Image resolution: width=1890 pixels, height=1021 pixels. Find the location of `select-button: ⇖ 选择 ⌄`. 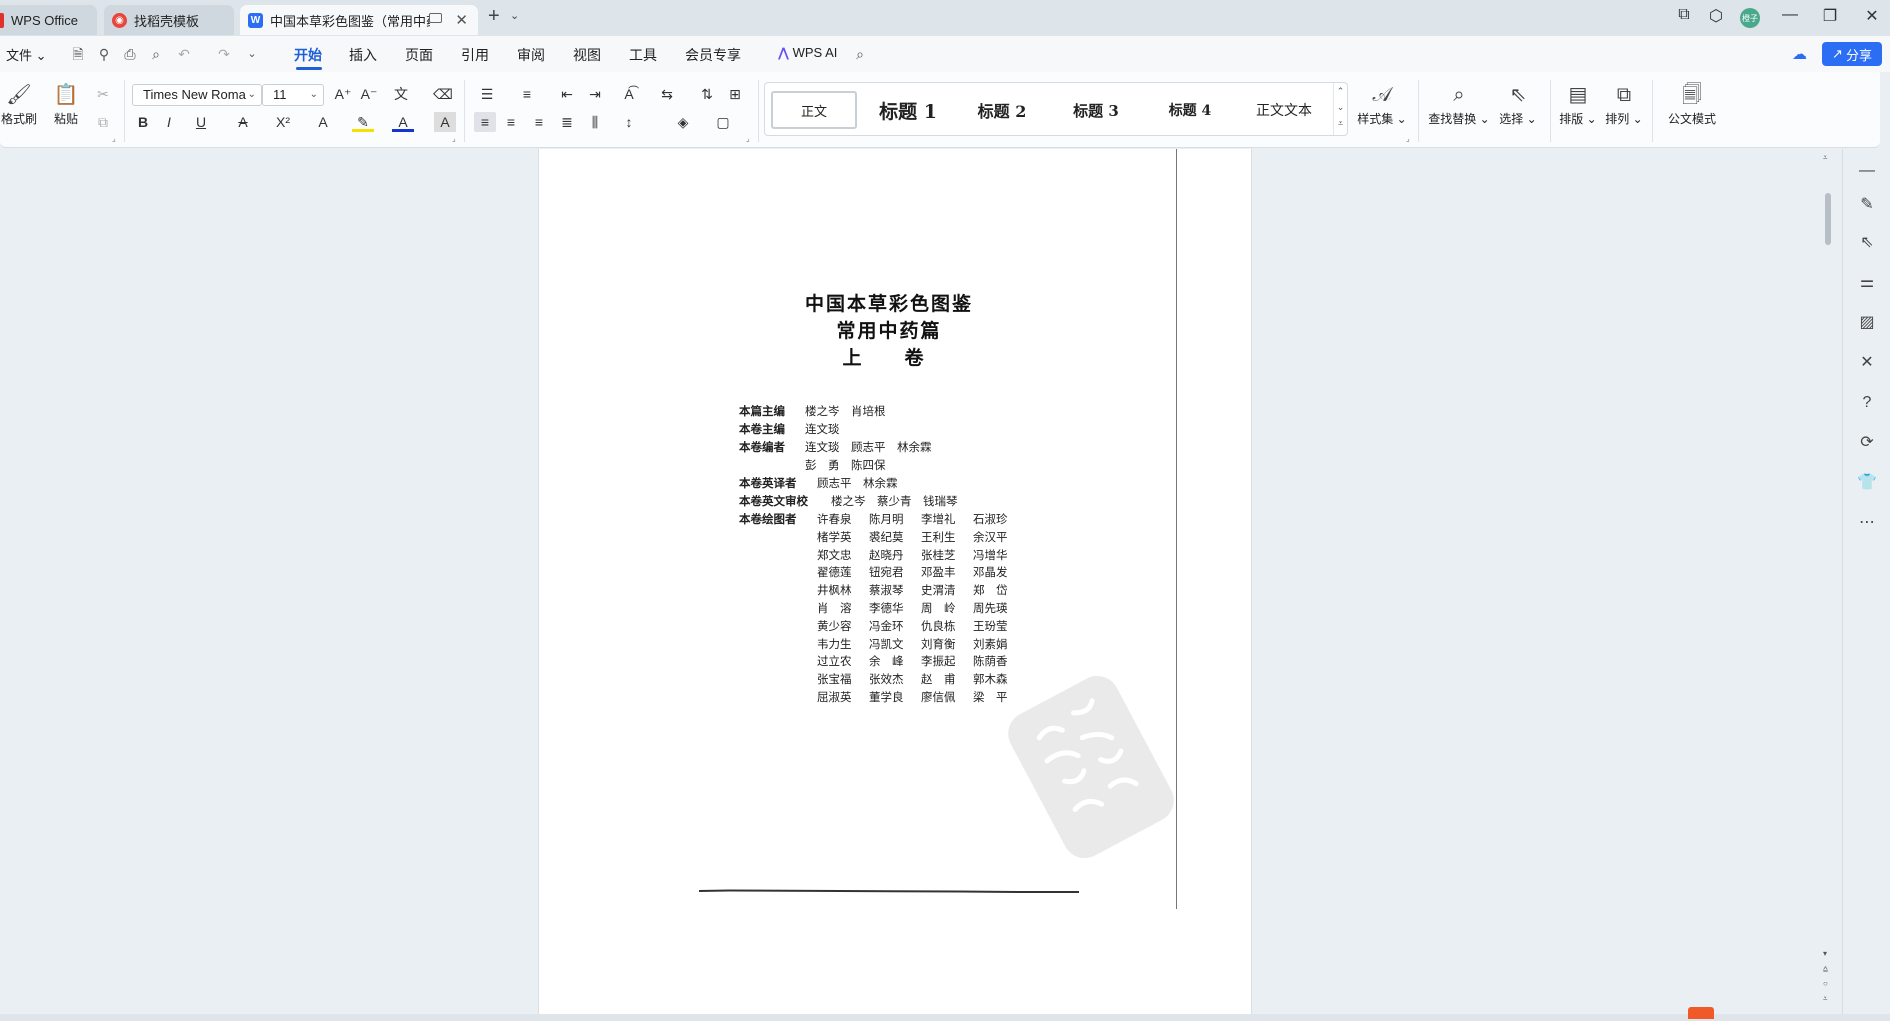

select-button: ⇖ 选择 ⌄ is located at coordinates (1518, 105).